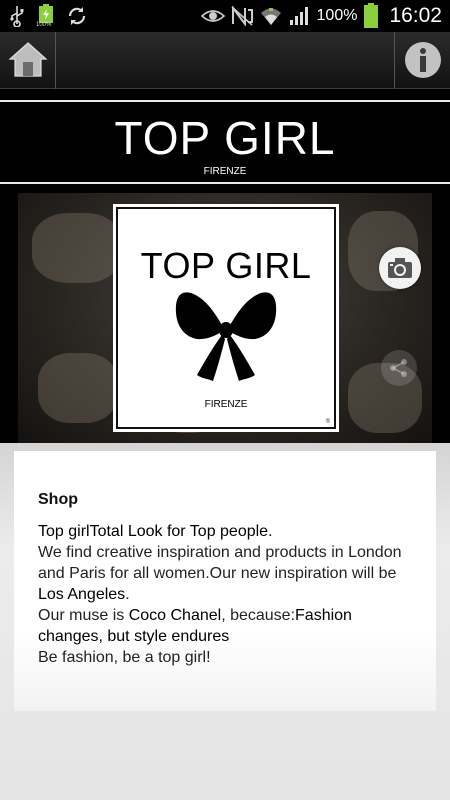  I want to click on brand-header: TOP GIRL FIRENZE, so click(225, 142).